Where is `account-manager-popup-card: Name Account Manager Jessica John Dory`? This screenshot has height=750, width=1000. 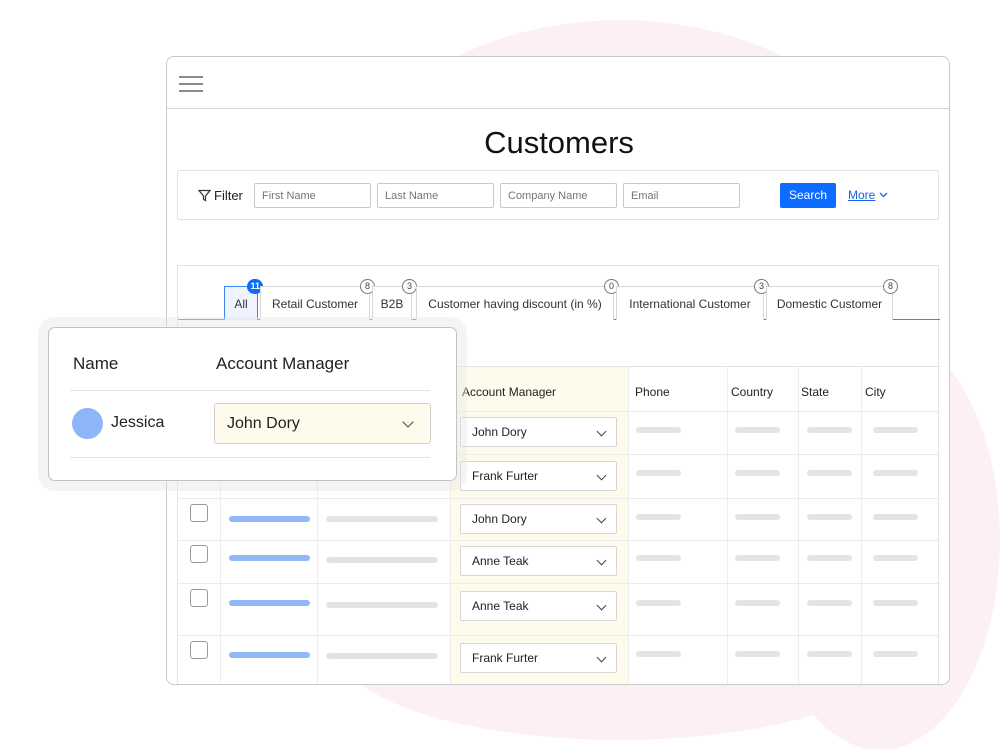 account-manager-popup-card: Name Account Manager Jessica John Dory is located at coordinates (252, 404).